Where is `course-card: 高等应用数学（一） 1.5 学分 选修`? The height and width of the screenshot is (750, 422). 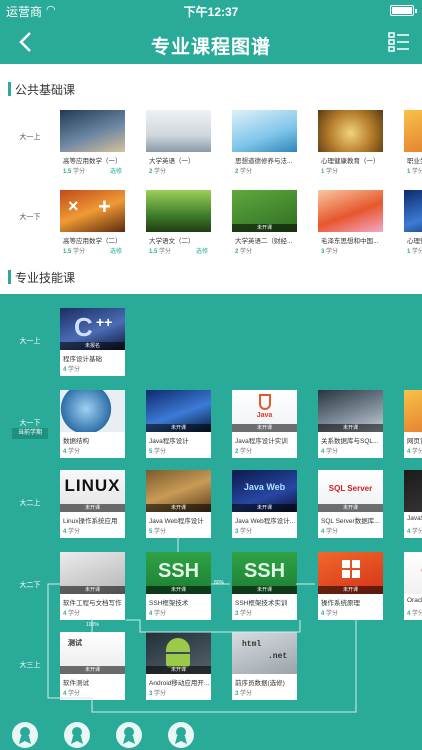
course-card: 高等应用数学（一） 1.5 学分 选修 is located at coordinates (92, 144).